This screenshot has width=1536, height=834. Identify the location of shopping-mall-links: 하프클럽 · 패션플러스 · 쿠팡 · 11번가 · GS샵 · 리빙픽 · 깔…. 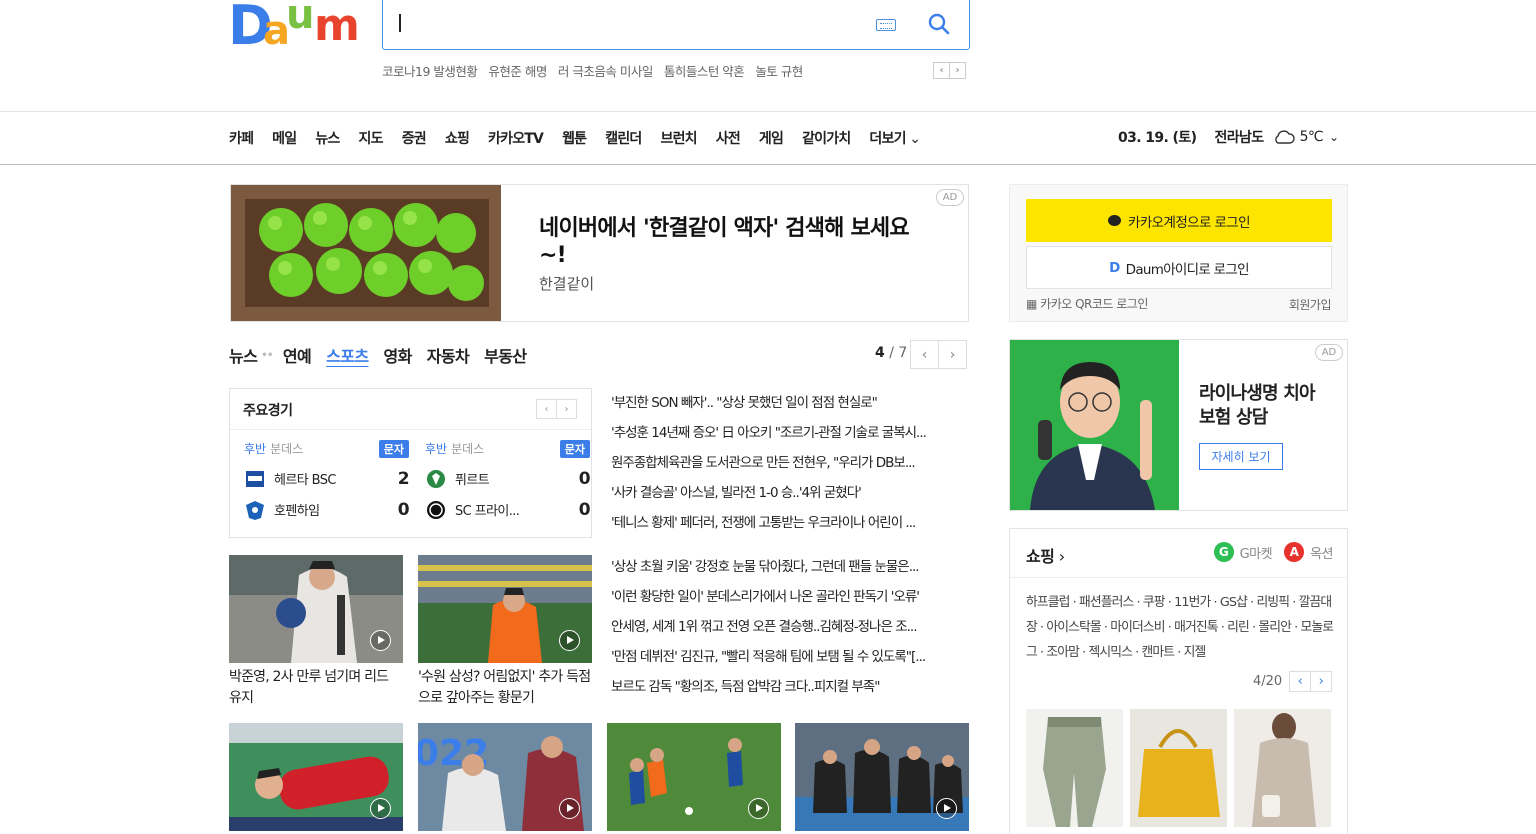
(1181, 627).